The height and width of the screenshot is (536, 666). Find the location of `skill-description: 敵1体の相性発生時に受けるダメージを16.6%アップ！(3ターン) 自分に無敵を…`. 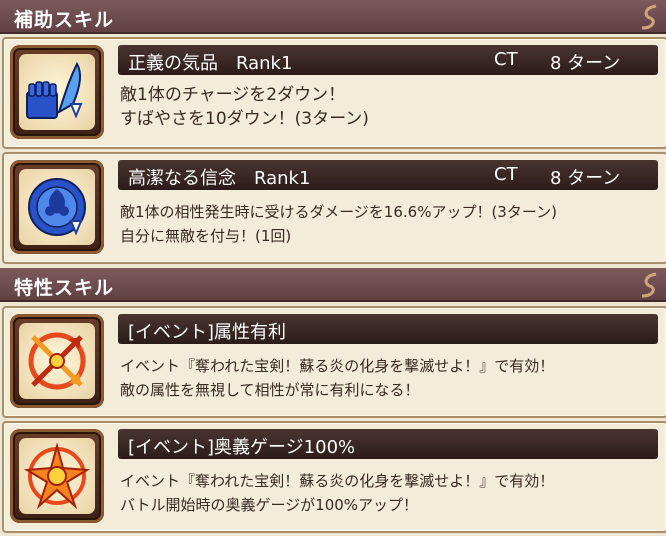

skill-description: 敵1体の相性発生時に受けるダメージを16.6%アップ！(3ターン) 自分に無敵を… is located at coordinates (338, 224).